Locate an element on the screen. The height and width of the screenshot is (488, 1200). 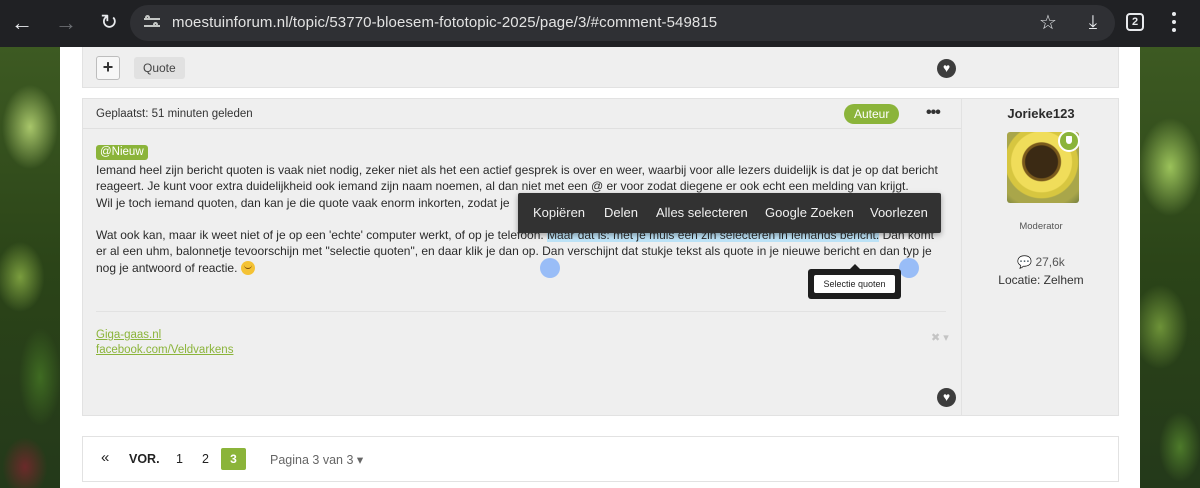
page-jump-dropdown: Pagina 3 van 3 ▾ is located at coordinates (316, 459).